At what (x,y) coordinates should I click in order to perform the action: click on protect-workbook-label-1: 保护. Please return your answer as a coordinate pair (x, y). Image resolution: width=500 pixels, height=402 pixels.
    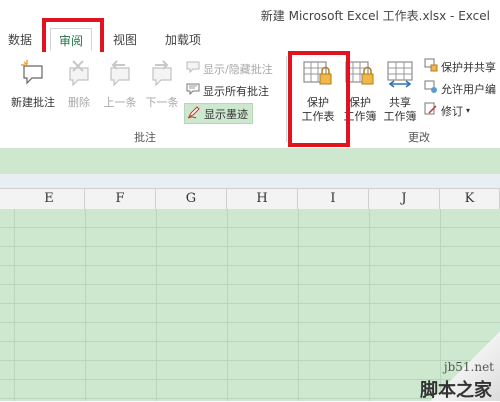
    Looking at the image, I should click on (360, 102).